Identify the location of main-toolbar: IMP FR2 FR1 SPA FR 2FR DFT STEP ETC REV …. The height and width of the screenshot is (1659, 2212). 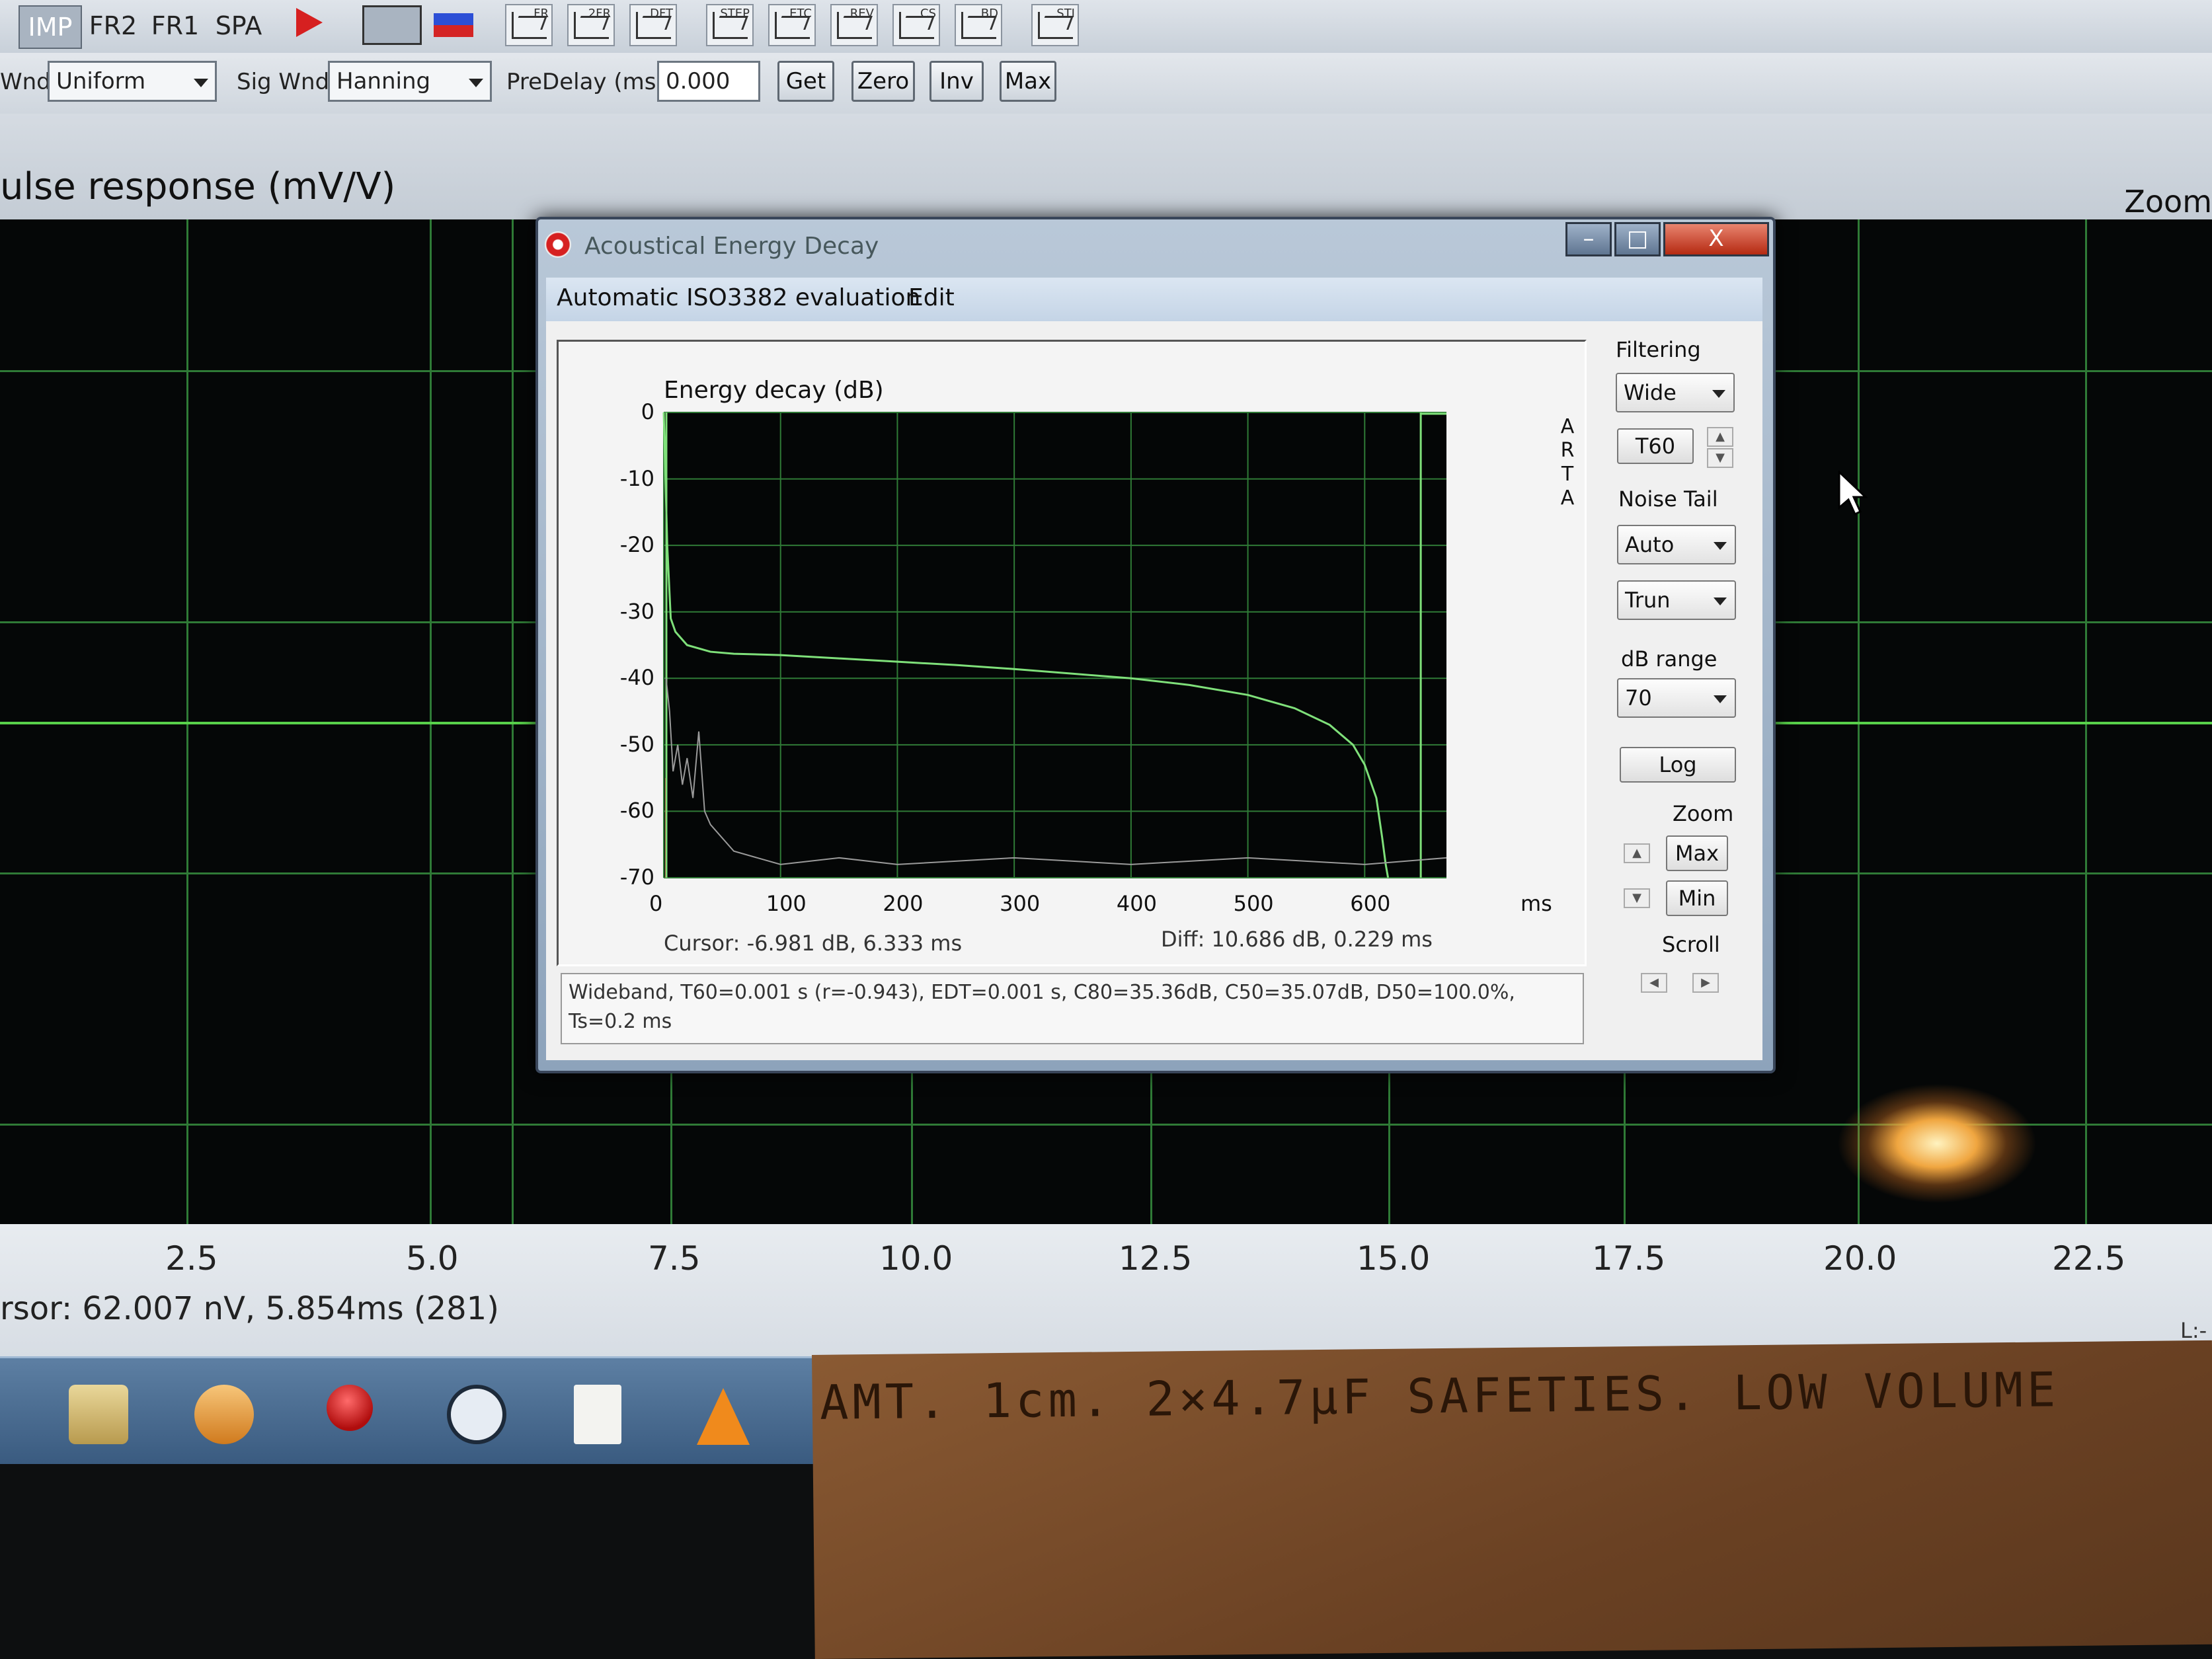
(1106, 27).